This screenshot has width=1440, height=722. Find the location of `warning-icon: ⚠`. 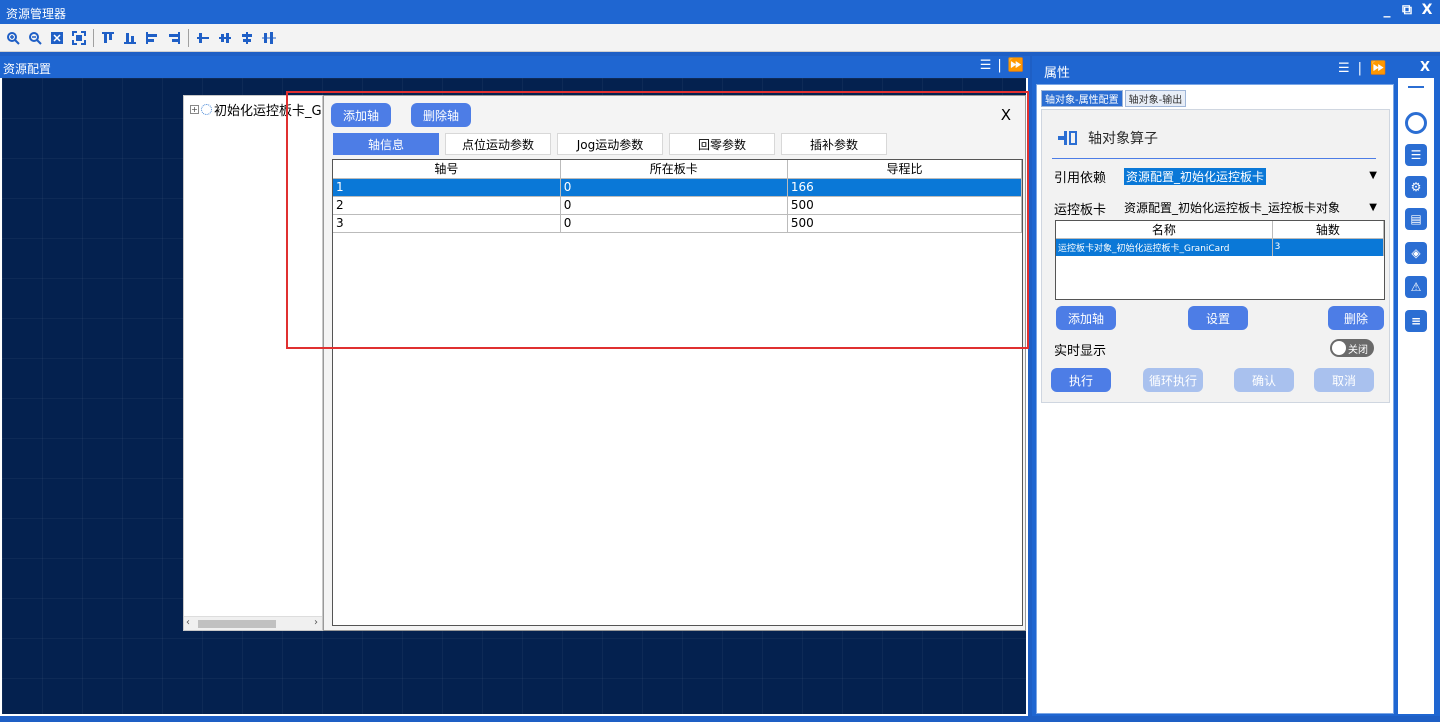

warning-icon: ⚠ is located at coordinates (1416, 287).